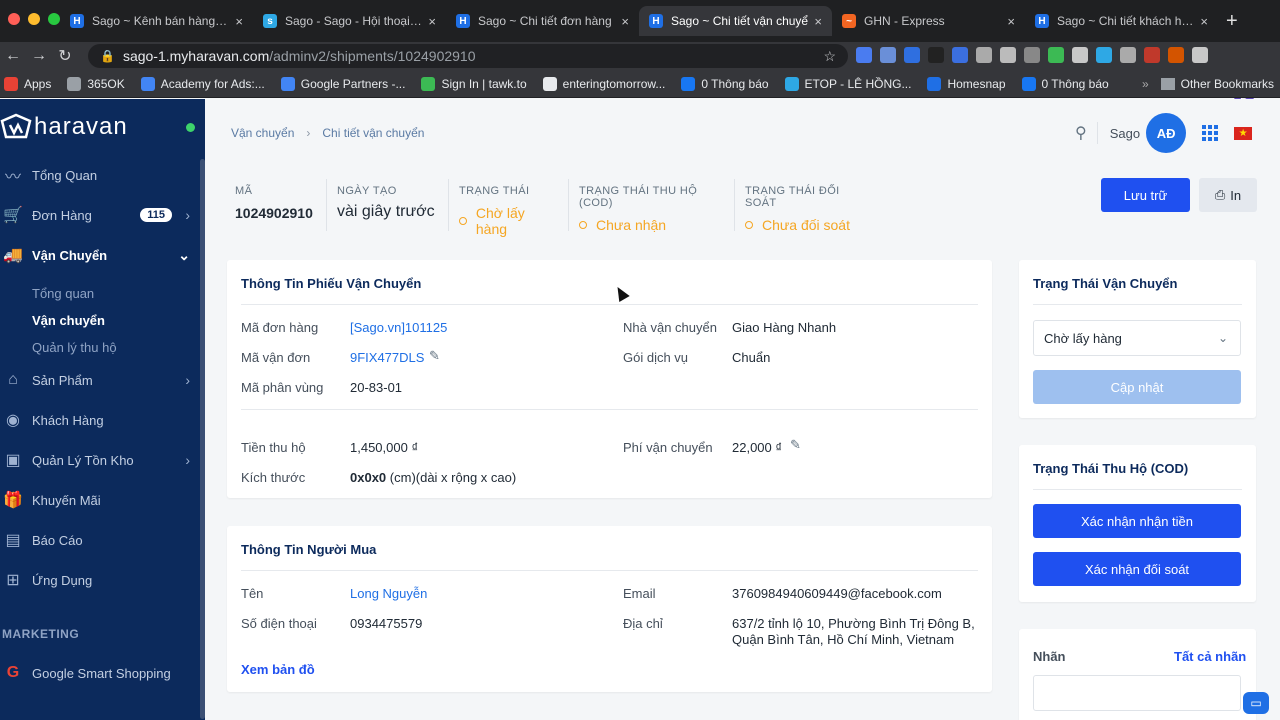 This screenshot has width=1280, height=720. Describe the element at coordinates (398, 327) in the screenshot. I see `order-code-link: [Sago.vn]101125` at that location.